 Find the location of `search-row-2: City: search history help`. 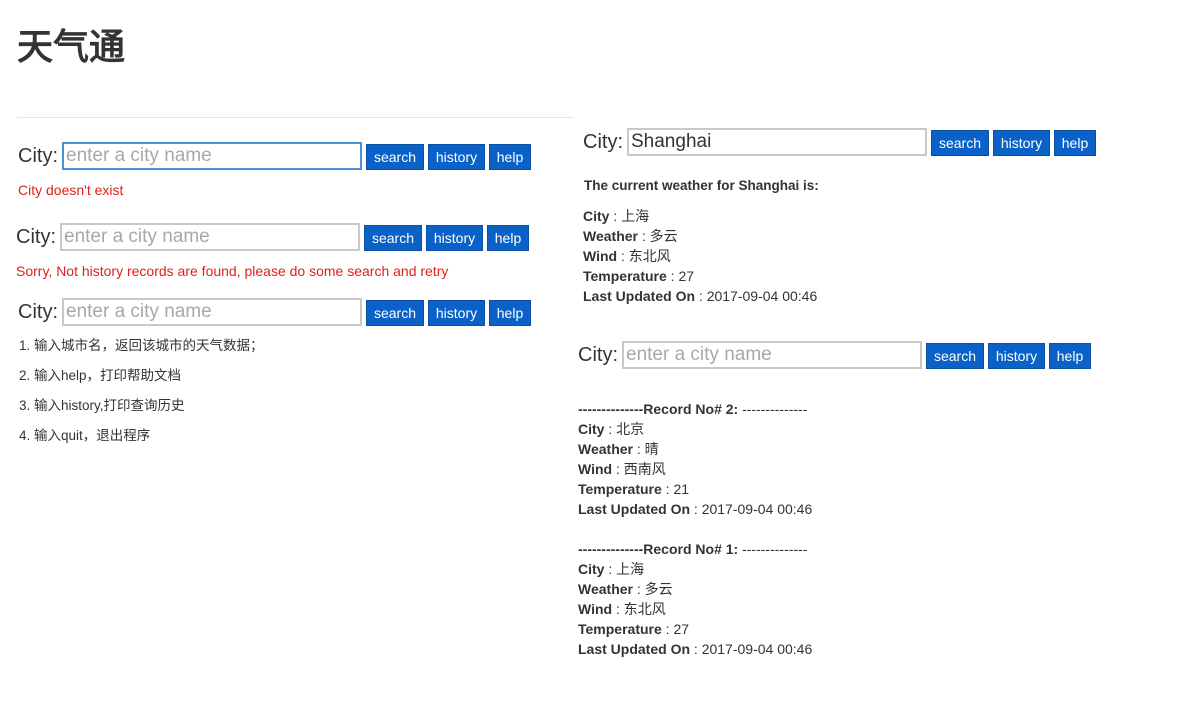

search-row-2: City: search history help is located at coordinates (276, 237).